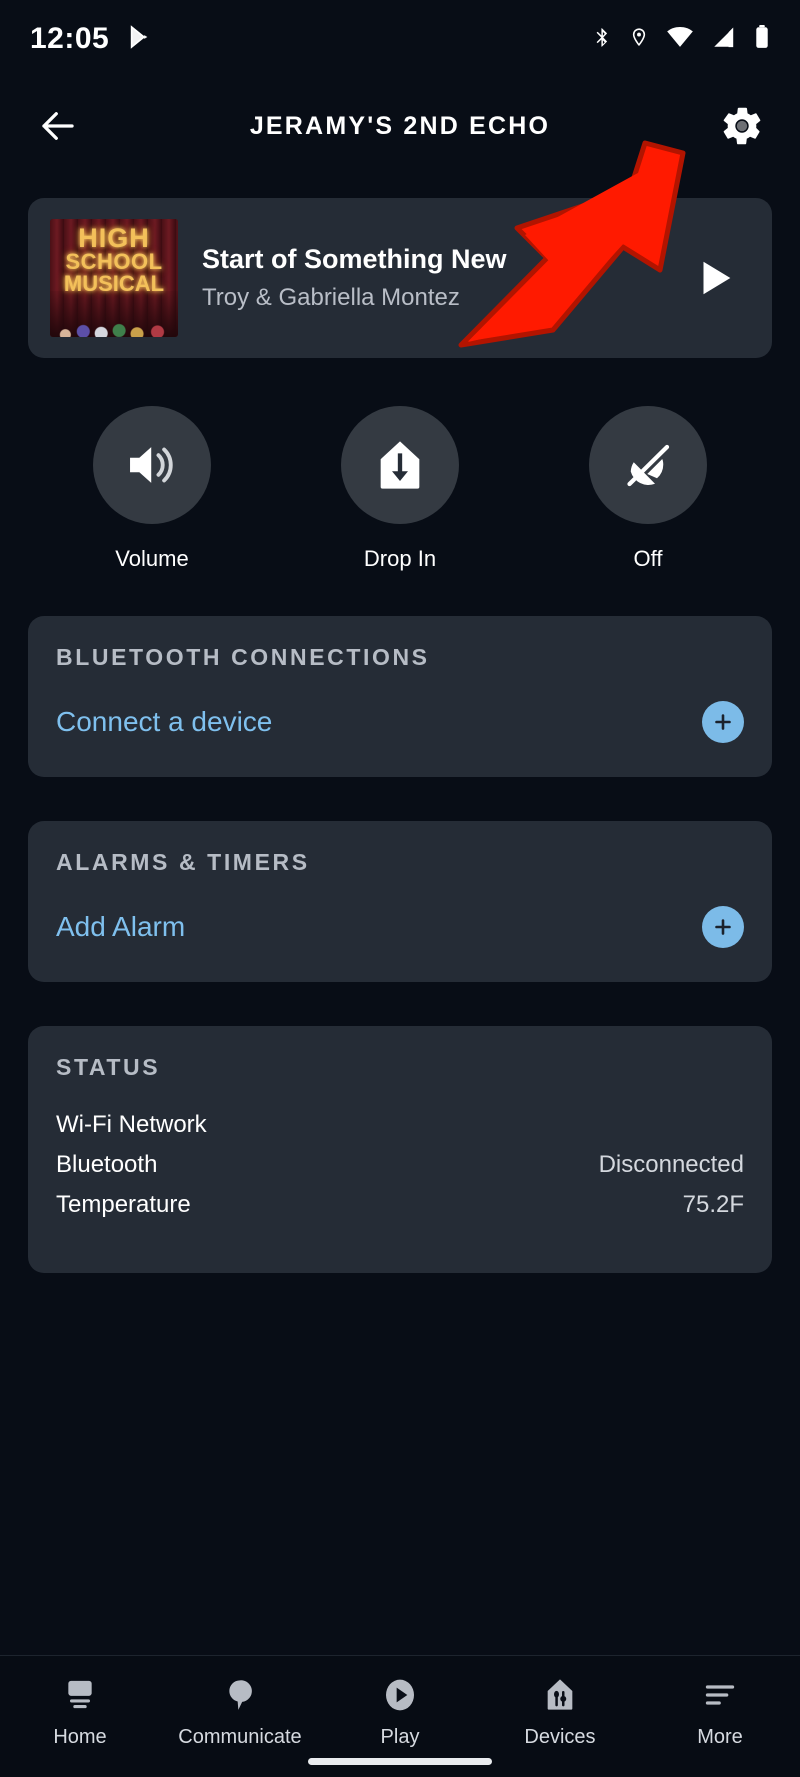 This screenshot has height=1777, width=800. What do you see at coordinates (400, 722) in the screenshot?
I see `connect-a-device-row: Connect a device` at bounding box center [400, 722].